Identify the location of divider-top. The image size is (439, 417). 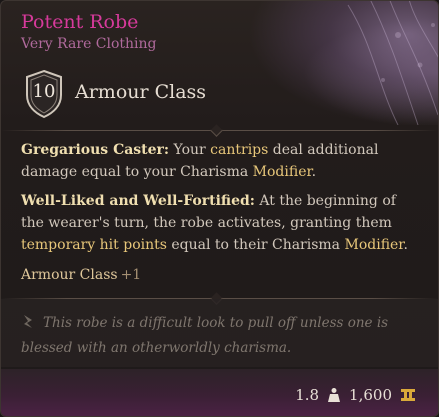
(219, 130).